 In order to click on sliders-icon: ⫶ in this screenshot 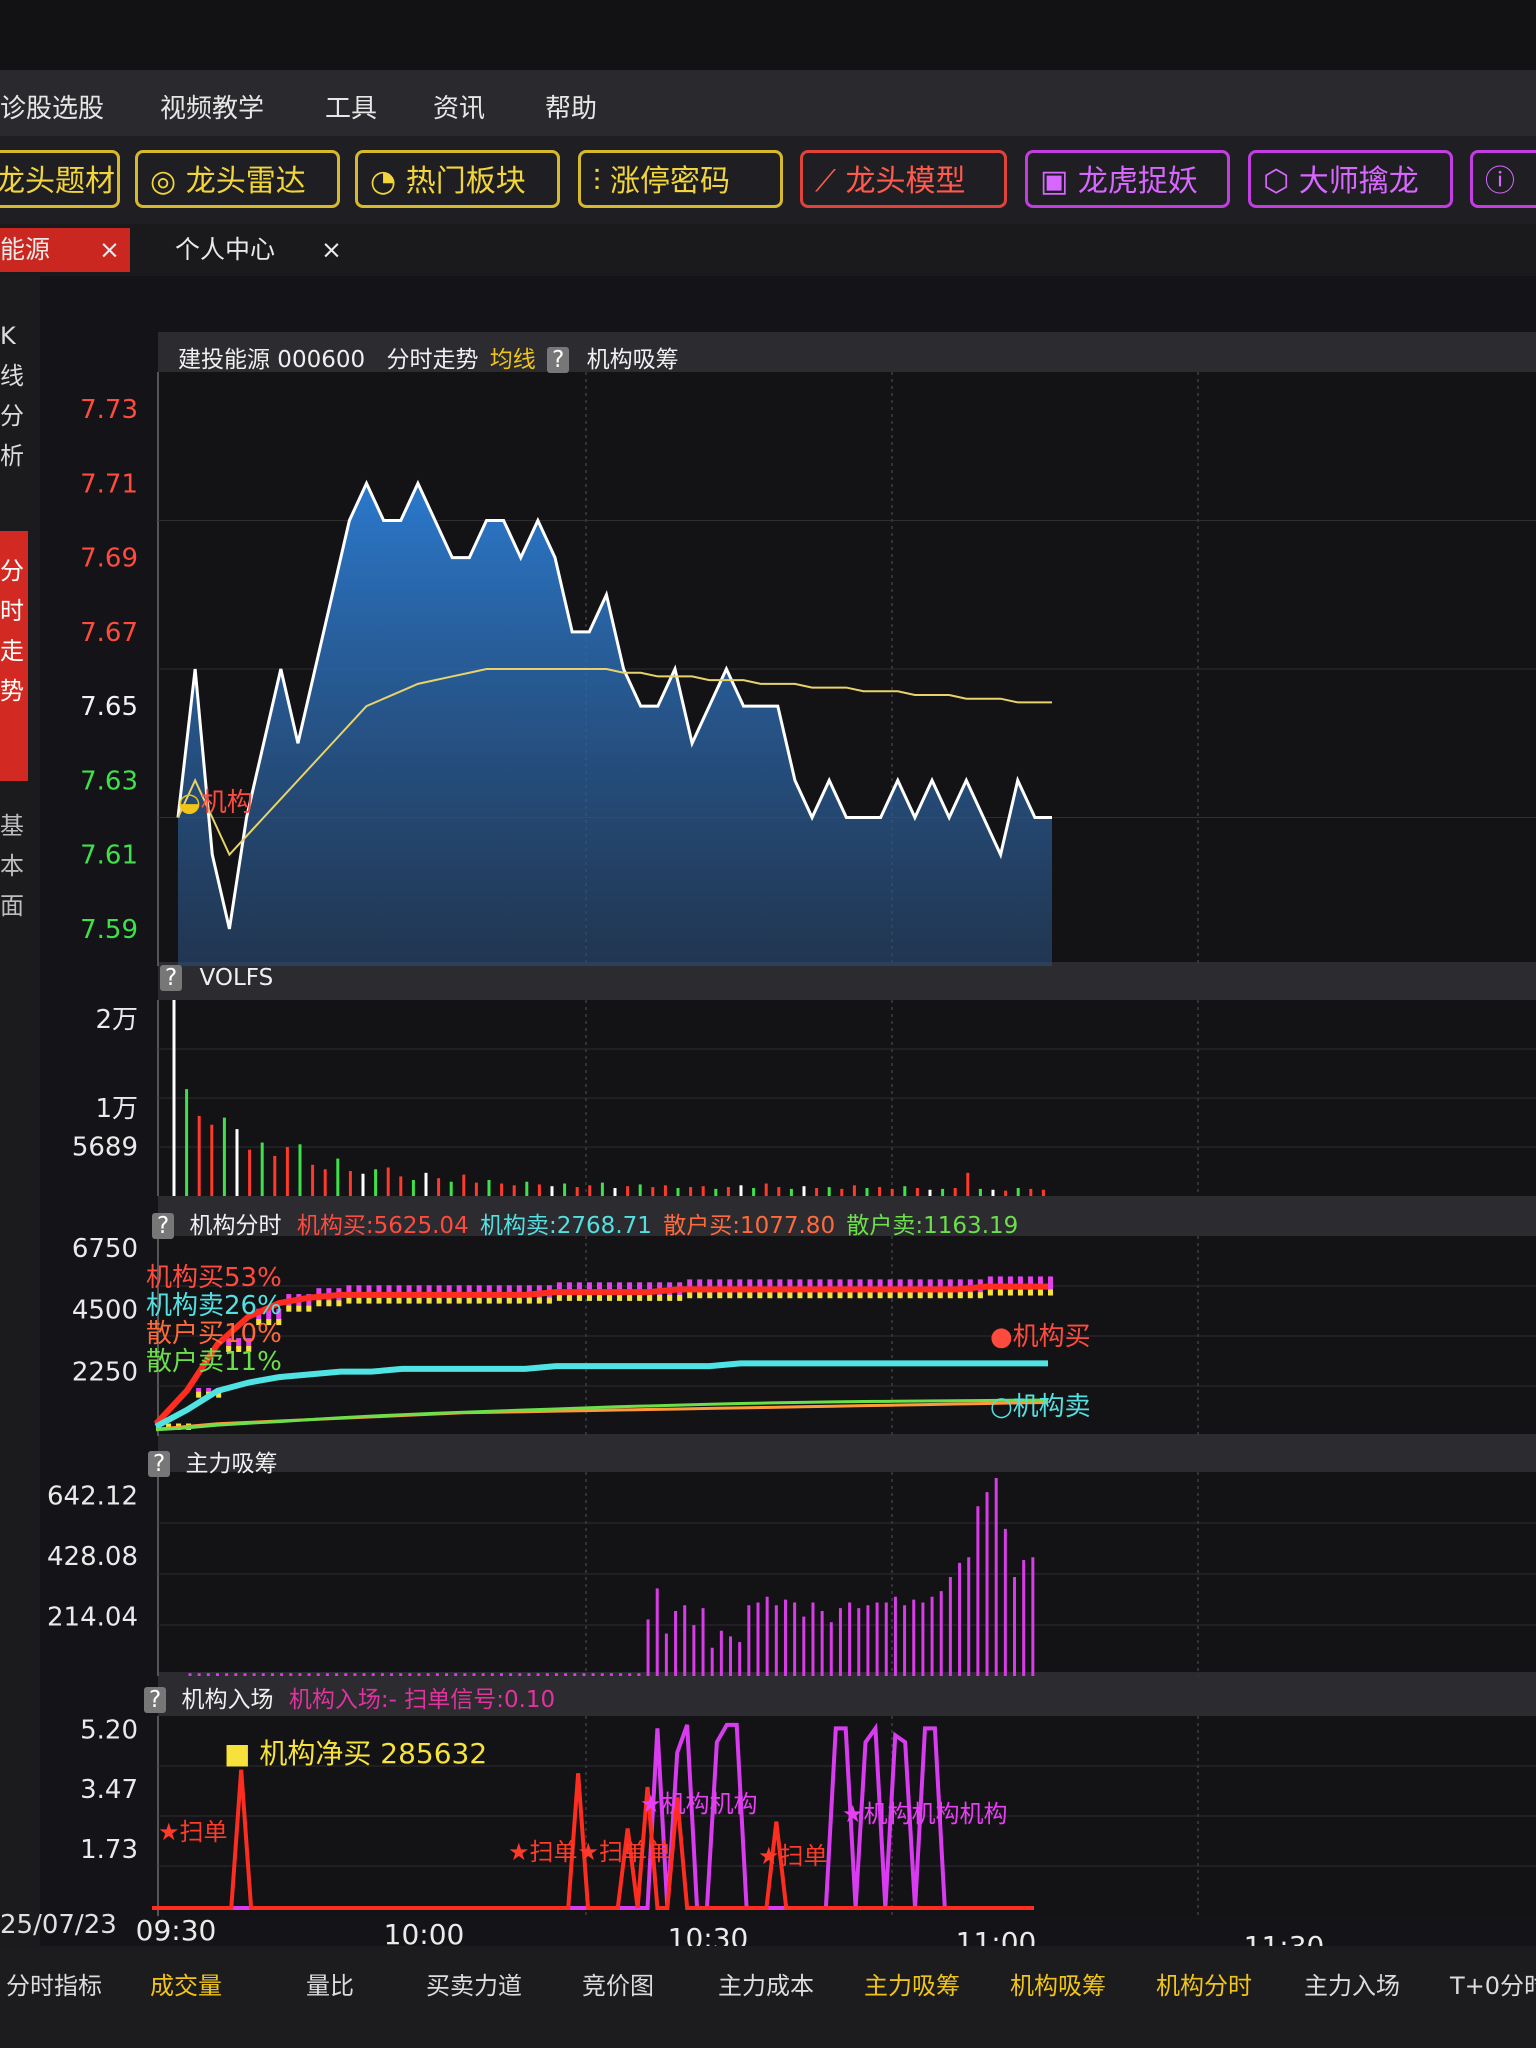, I will do `click(597, 181)`.